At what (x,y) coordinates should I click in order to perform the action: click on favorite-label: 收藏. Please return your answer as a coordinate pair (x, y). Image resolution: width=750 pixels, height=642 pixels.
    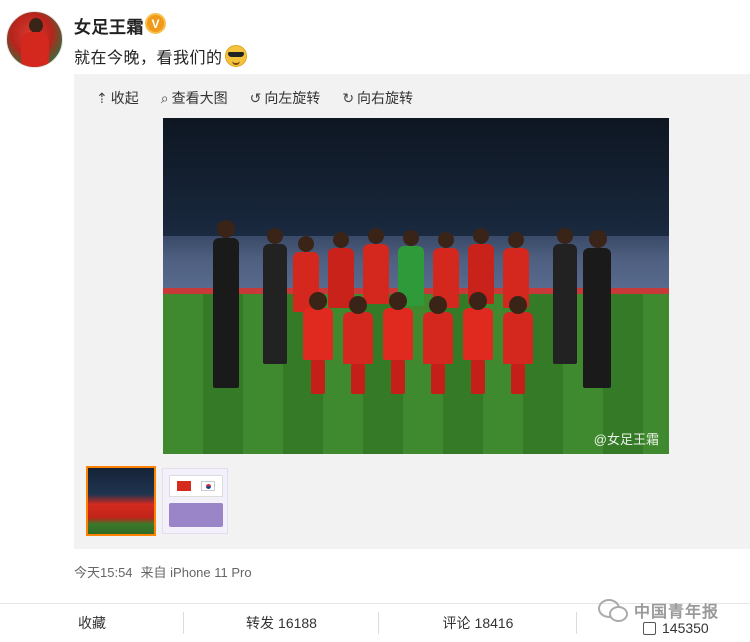
    Looking at the image, I should click on (92, 623).